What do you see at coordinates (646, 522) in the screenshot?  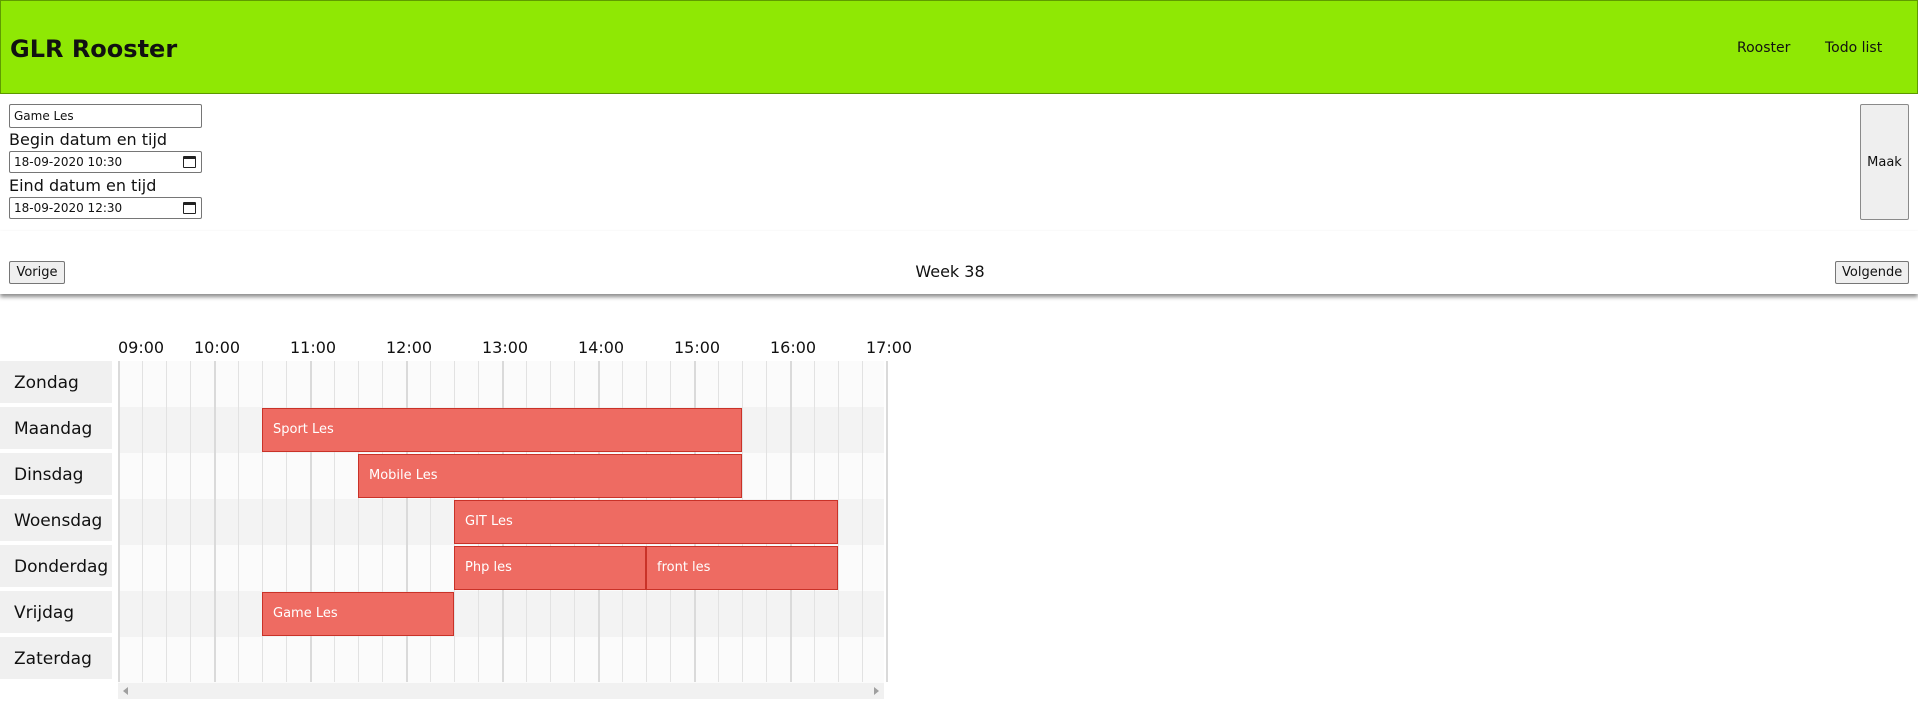 I see `event-block: GIT Les` at bounding box center [646, 522].